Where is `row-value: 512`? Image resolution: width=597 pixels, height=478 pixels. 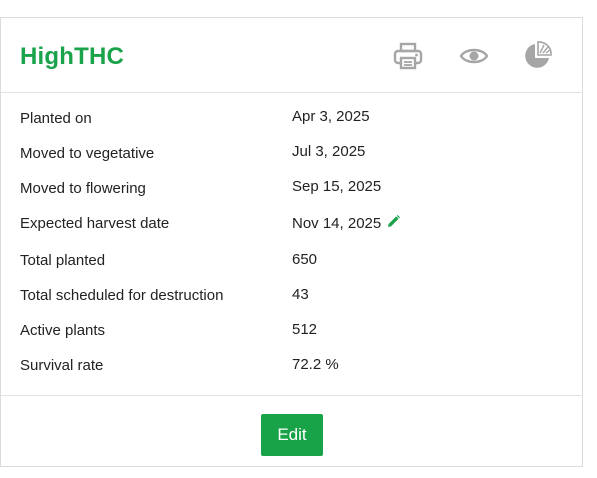
row-value: 512 is located at coordinates (305, 329).